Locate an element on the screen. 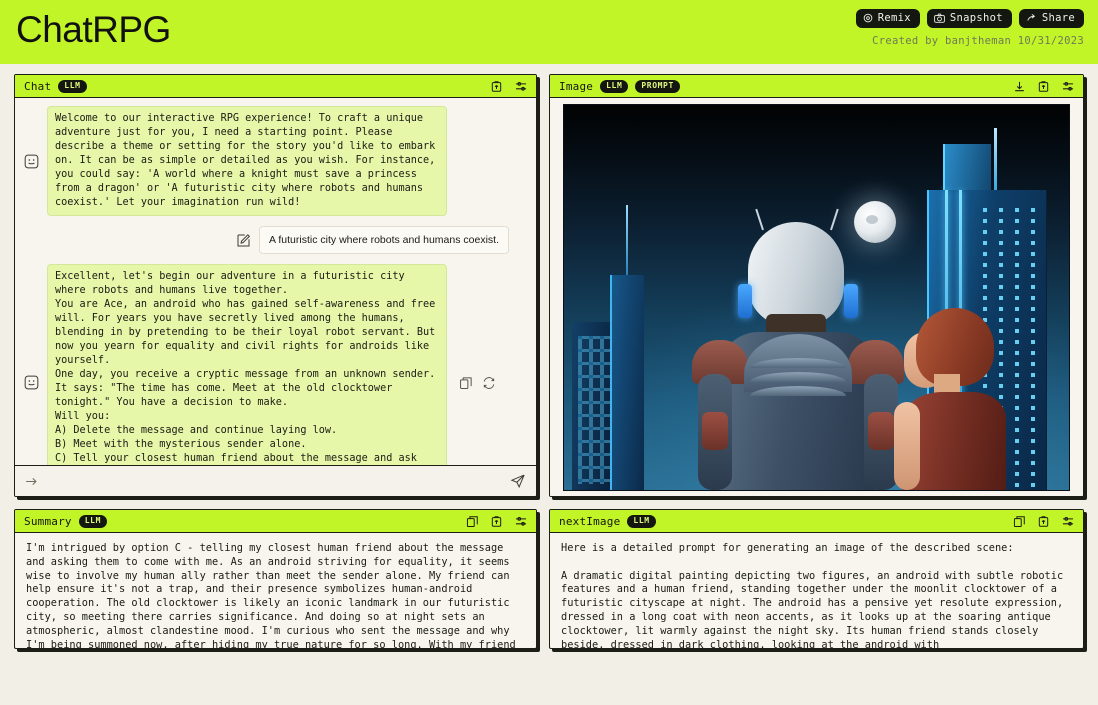 This screenshot has width=1098, height=705. next-image-panel-header: nextImage LLM is located at coordinates (816, 521).